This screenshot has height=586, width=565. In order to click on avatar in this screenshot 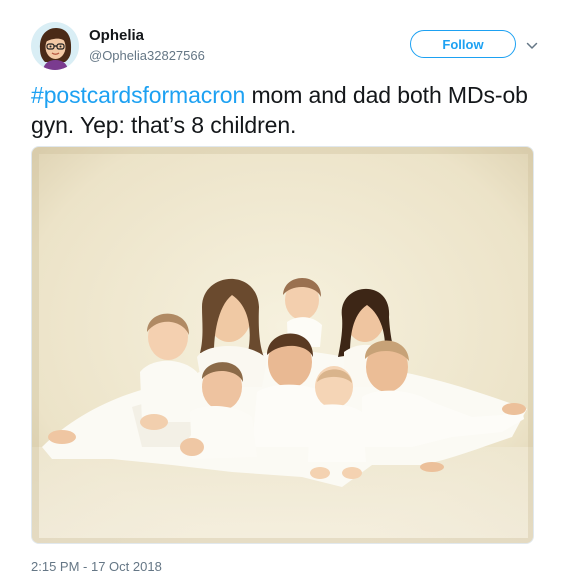, I will do `click(55, 46)`.